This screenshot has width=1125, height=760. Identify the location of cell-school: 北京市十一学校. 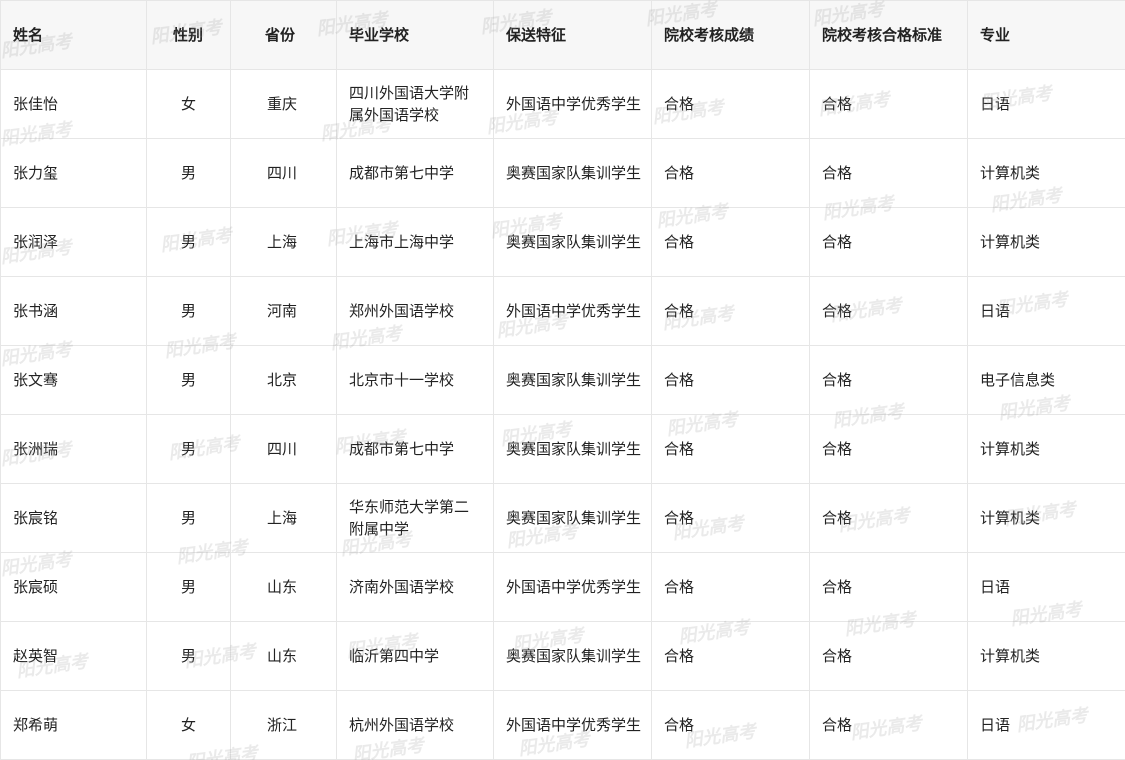
(415, 380).